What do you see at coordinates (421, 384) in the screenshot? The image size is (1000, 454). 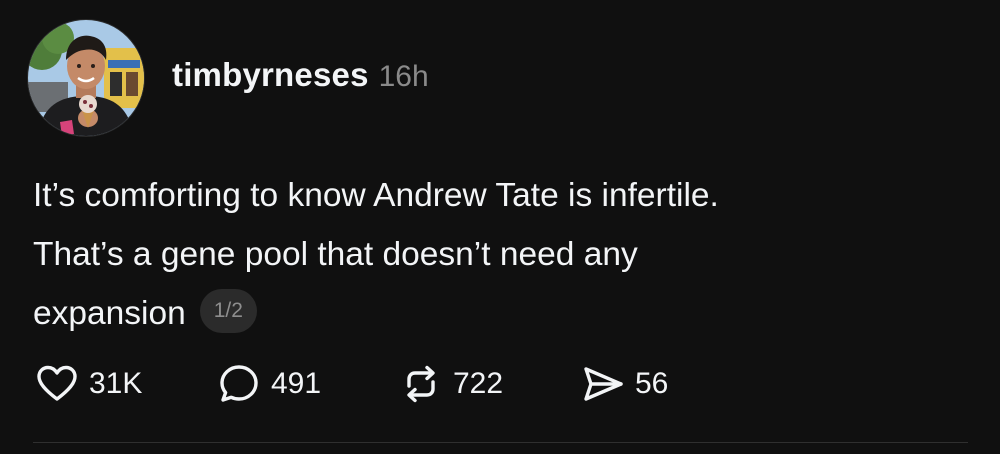 I see `repost-icon` at bounding box center [421, 384].